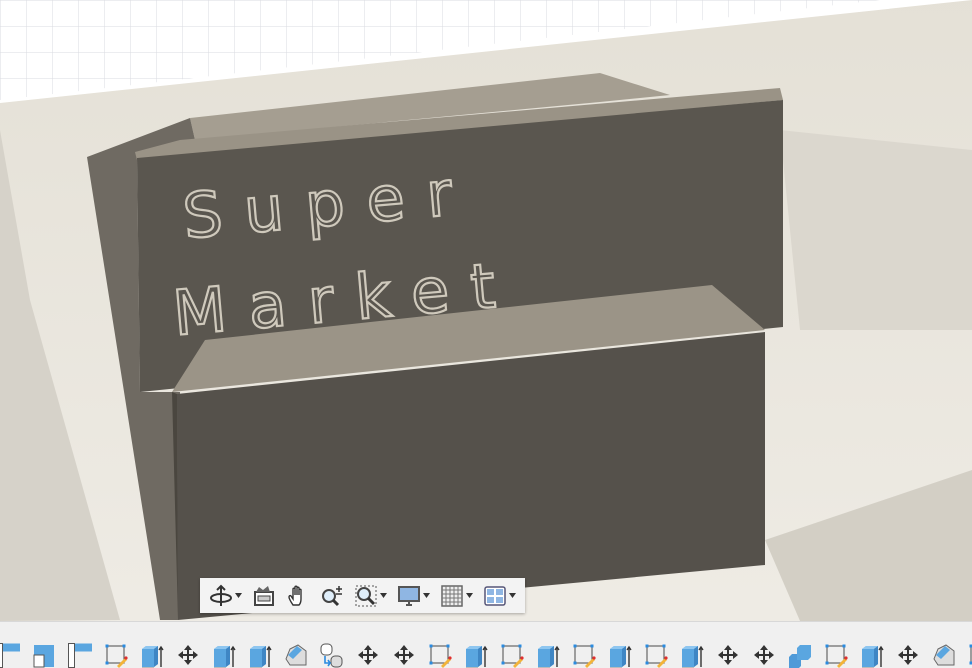 The width and height of the screenshot is (972, 668). What do you see at coordinates (264, 596) in the screenshot?
I see `window-icon` at bounding box center [264, 596].